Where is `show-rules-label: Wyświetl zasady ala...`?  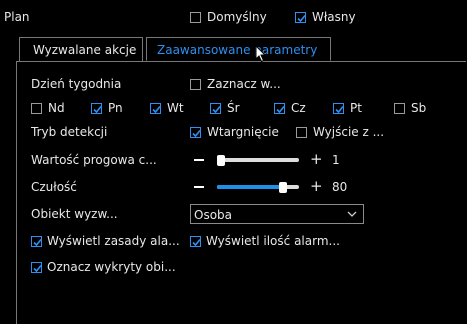
show-rules-label: Wyświetl zasady ala... is located at coordinates (113, 241).